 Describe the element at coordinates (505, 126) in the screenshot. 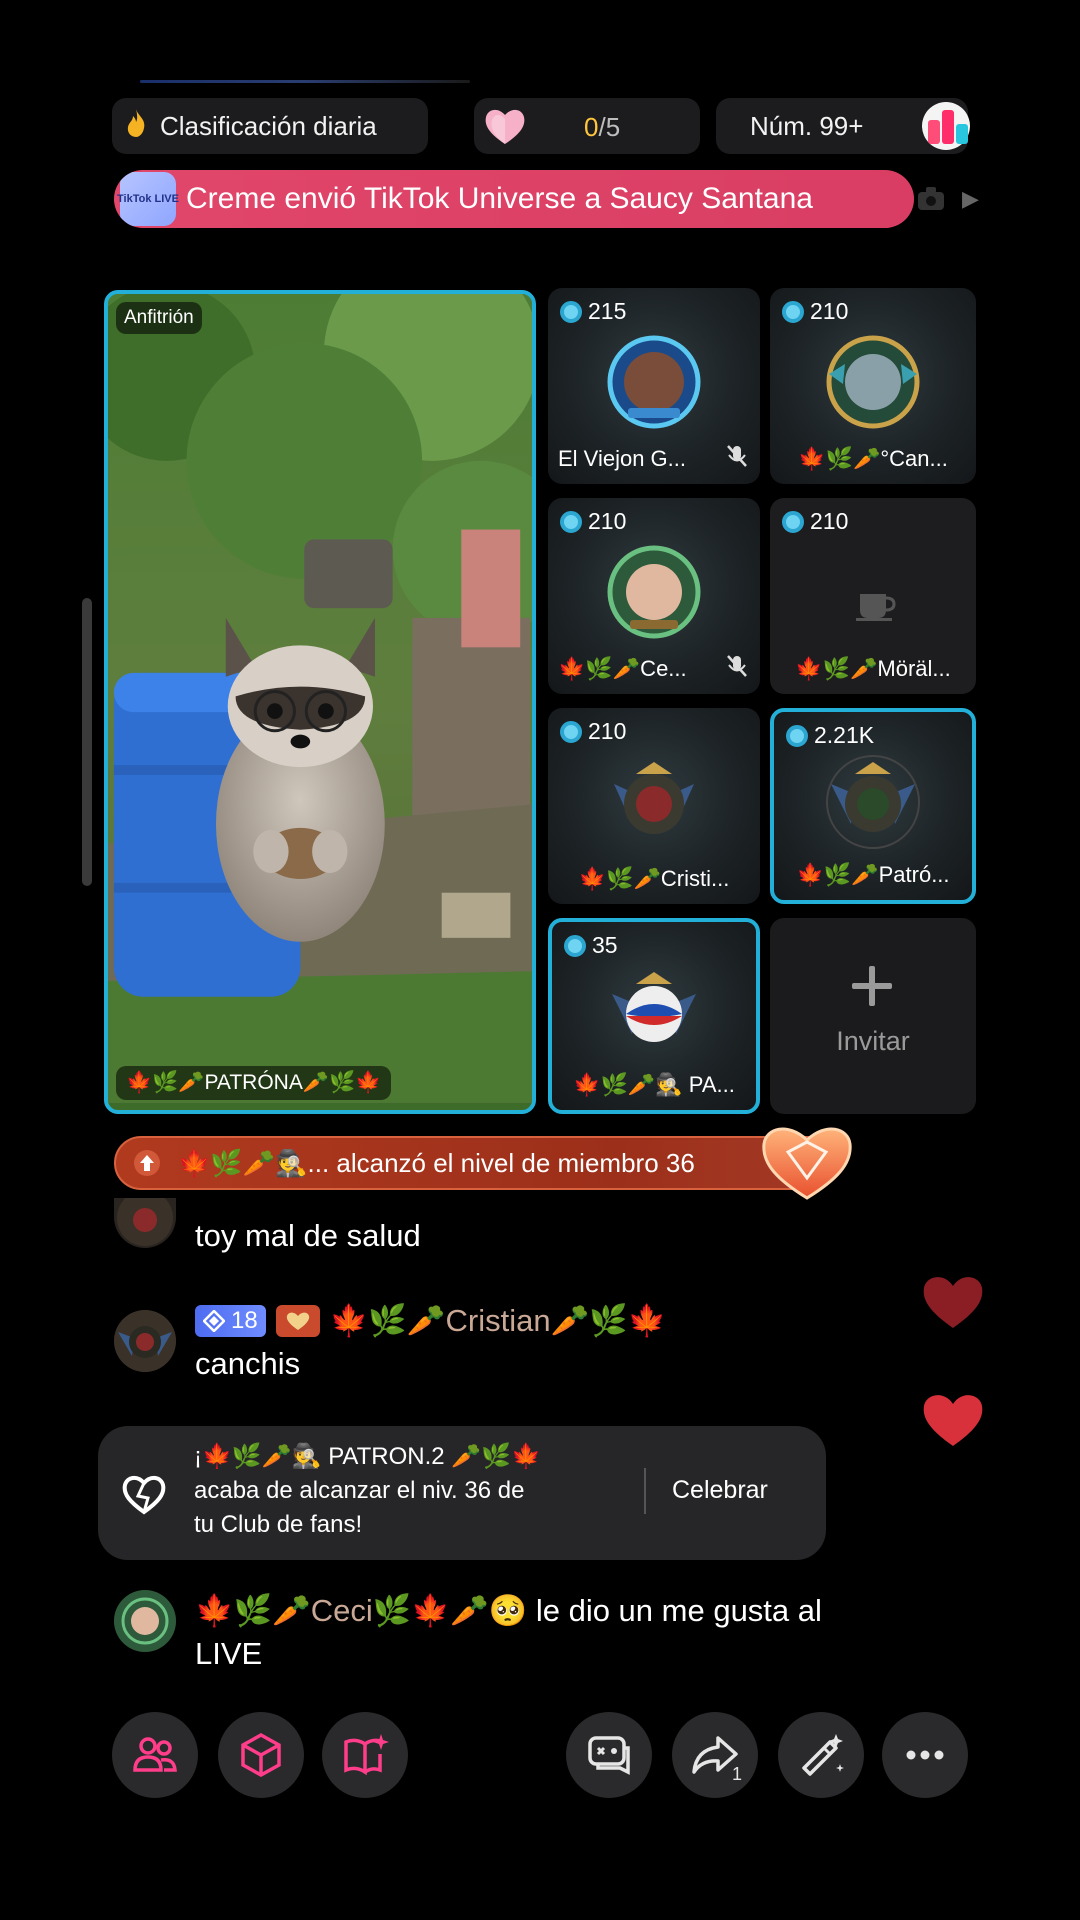

I see `goal-heart-icon` at that location.